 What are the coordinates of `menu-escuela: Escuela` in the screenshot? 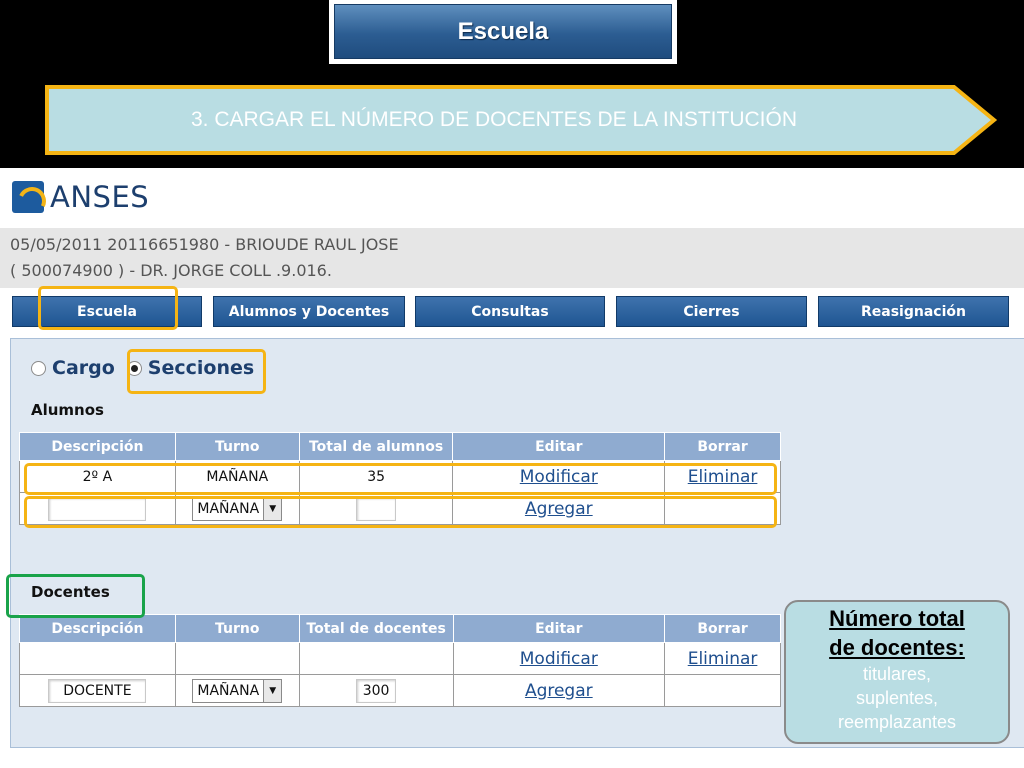 It's located at (107, 311).